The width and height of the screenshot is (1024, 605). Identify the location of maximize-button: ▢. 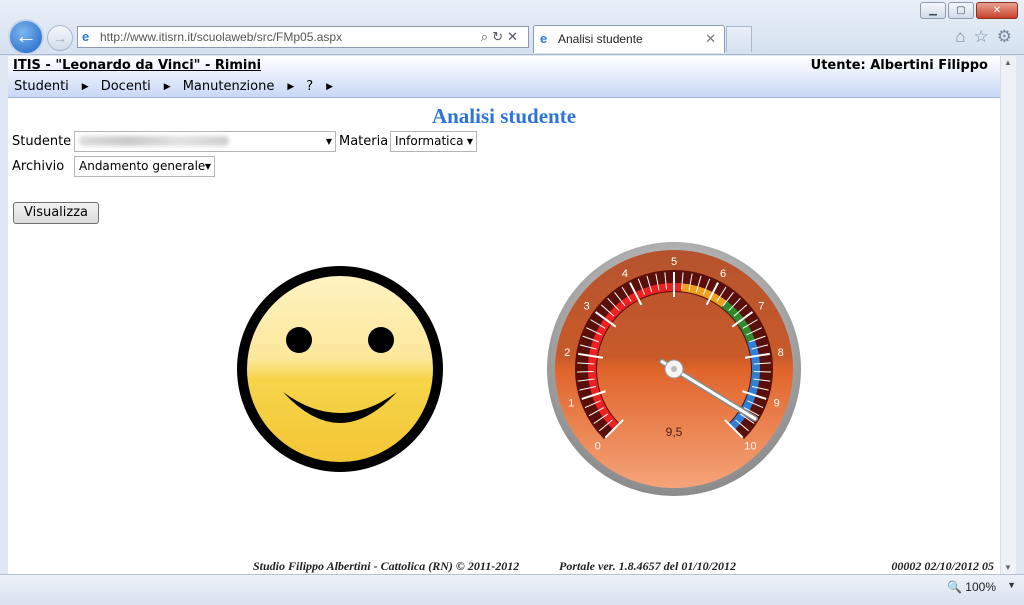
(961, 10).